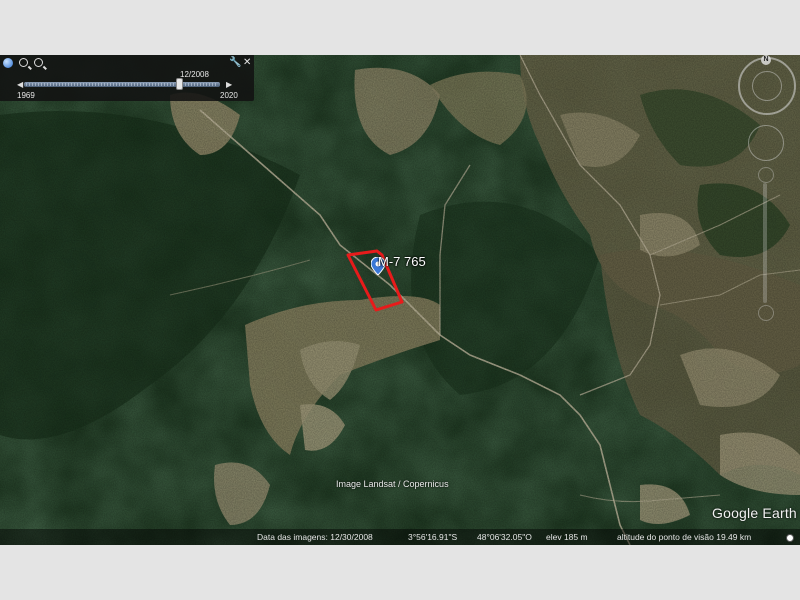  What do you see at coordinates (315, 537) in the screenshot?
I see `imagery-date: Data das imagens: 12/30/2008` at bounding box center [315, 537].